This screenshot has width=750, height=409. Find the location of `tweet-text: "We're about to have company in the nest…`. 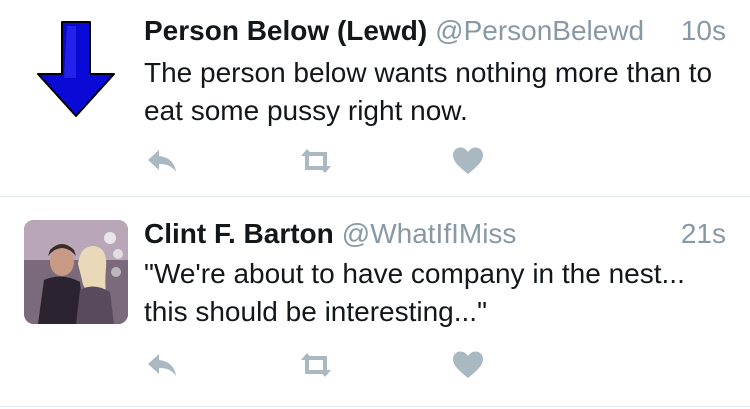

tweet-text: "We're about to have company in the nest… is located at coordinates (414, 292).